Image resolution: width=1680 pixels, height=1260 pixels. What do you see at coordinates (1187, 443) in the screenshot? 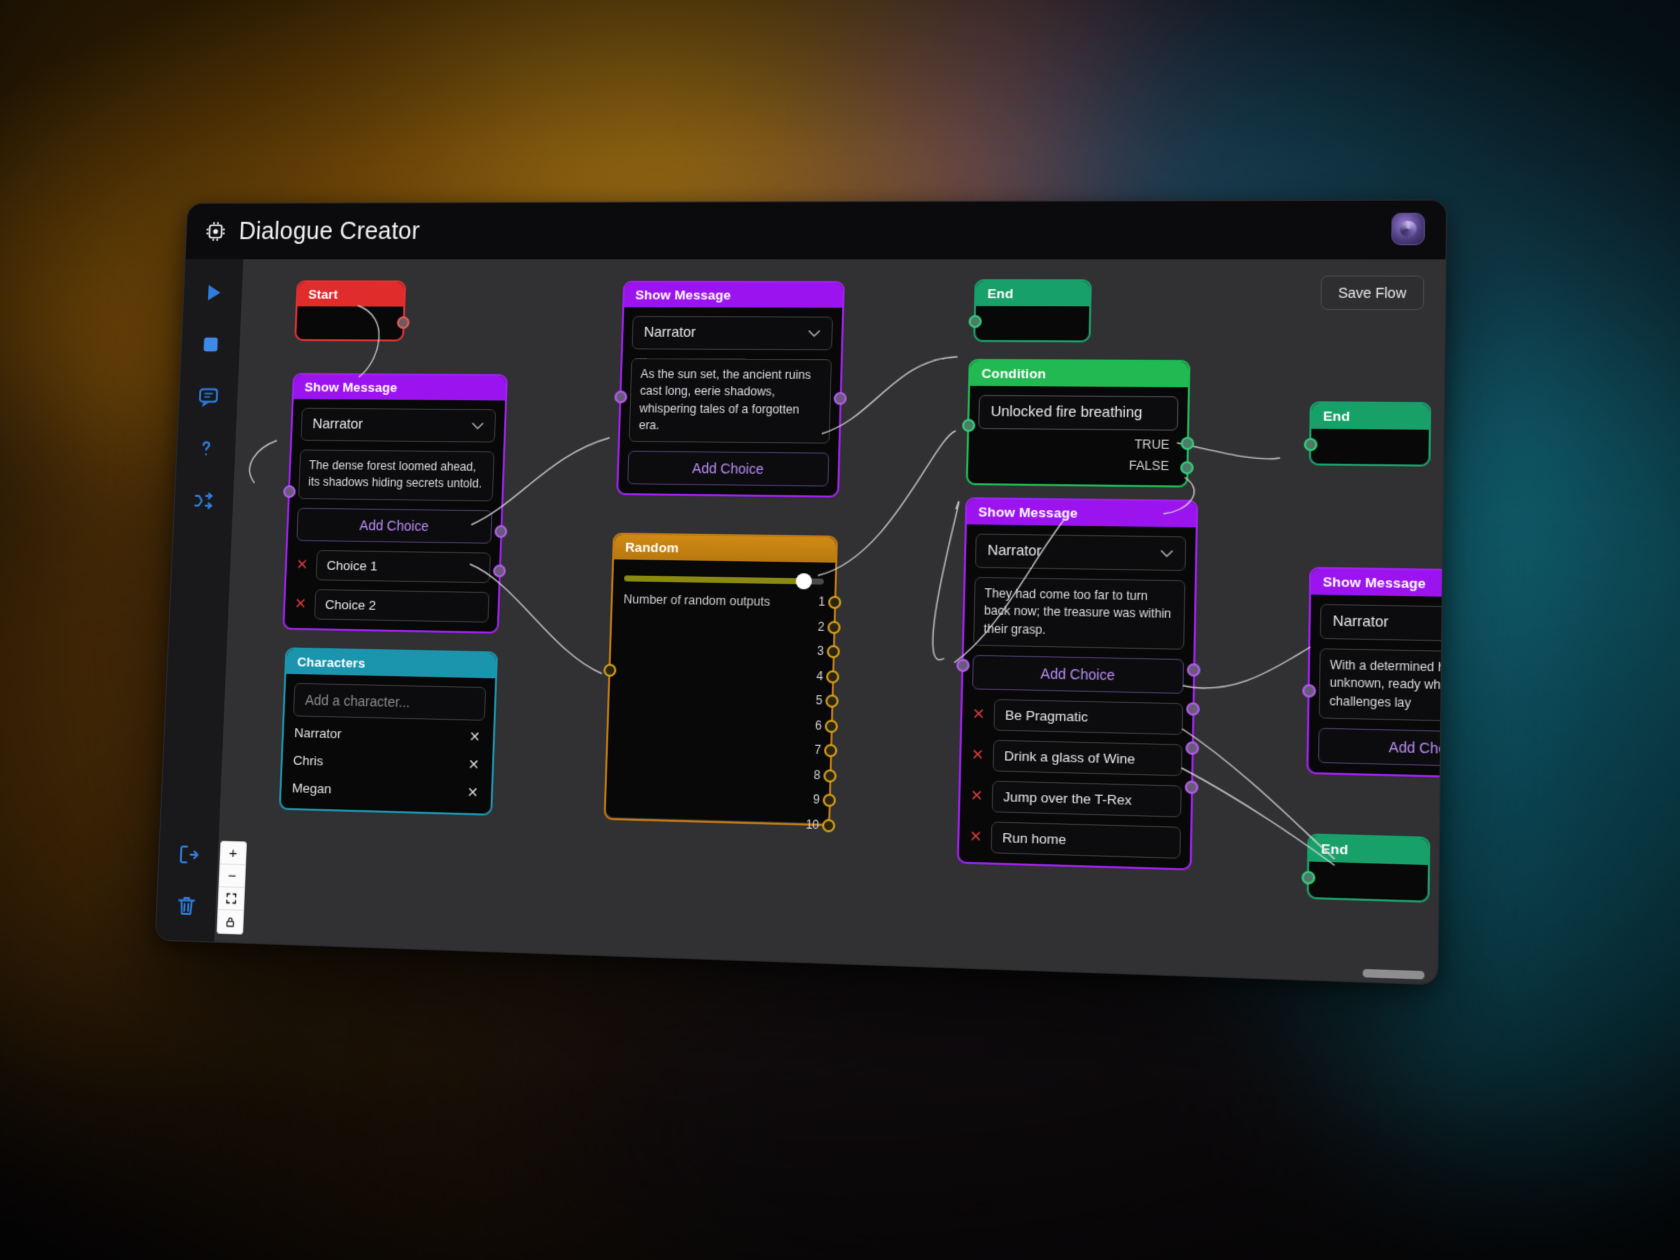
I see `port-output-true` at bounding box center [1187, 443].